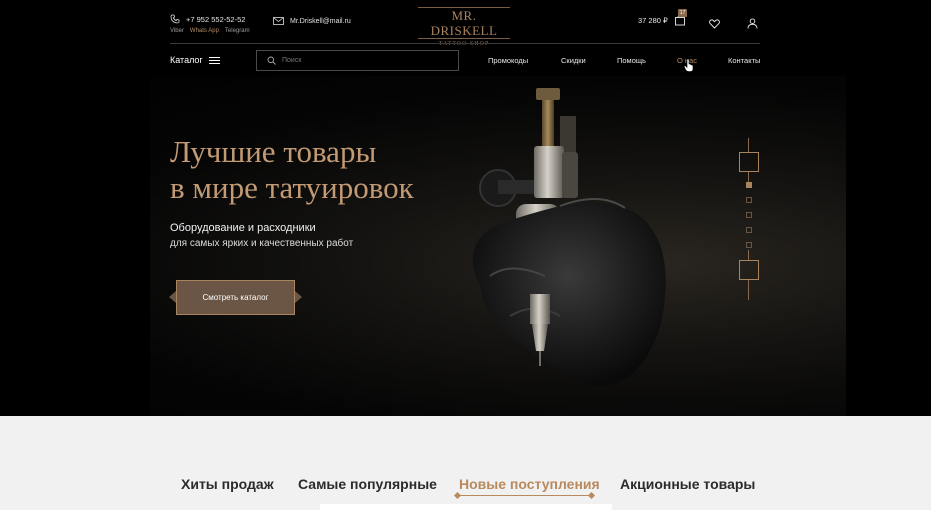 The width and height of the screenshot is (931, 510). I want to click on cta-right-arrow-decoration, so click(298, 297).